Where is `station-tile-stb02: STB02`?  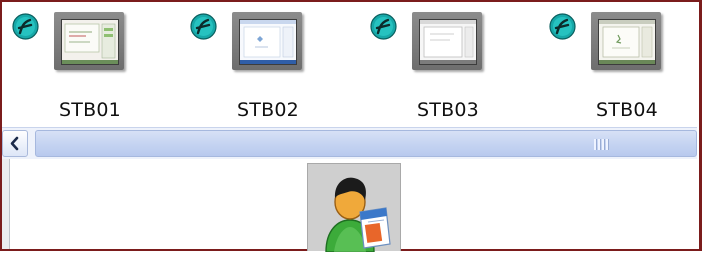 station-tile-stb02: STB02 is located at coordinates (259, 65).